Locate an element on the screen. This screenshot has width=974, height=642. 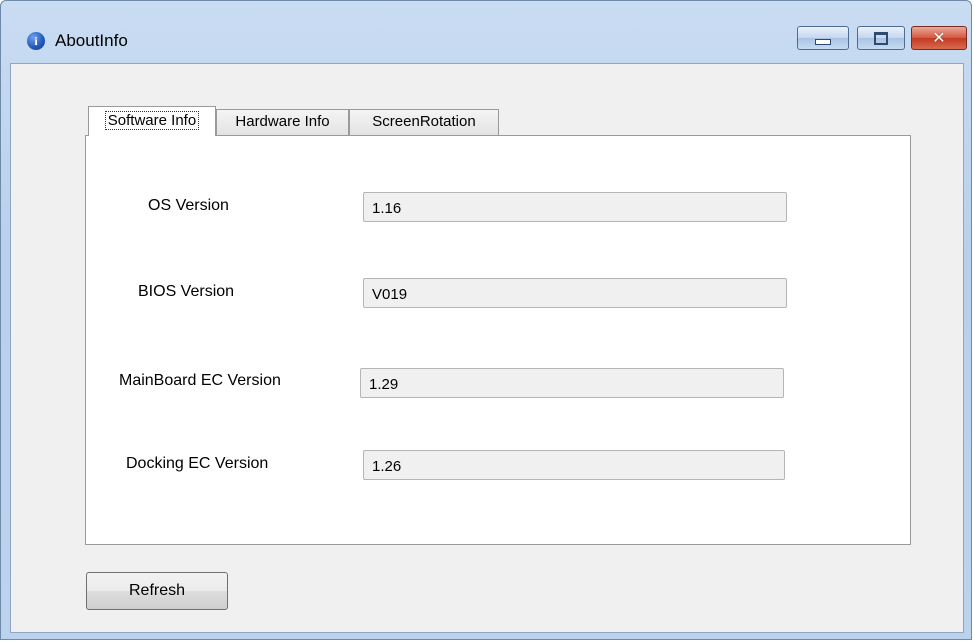
maximize-button is located at coordinates (881, 38).